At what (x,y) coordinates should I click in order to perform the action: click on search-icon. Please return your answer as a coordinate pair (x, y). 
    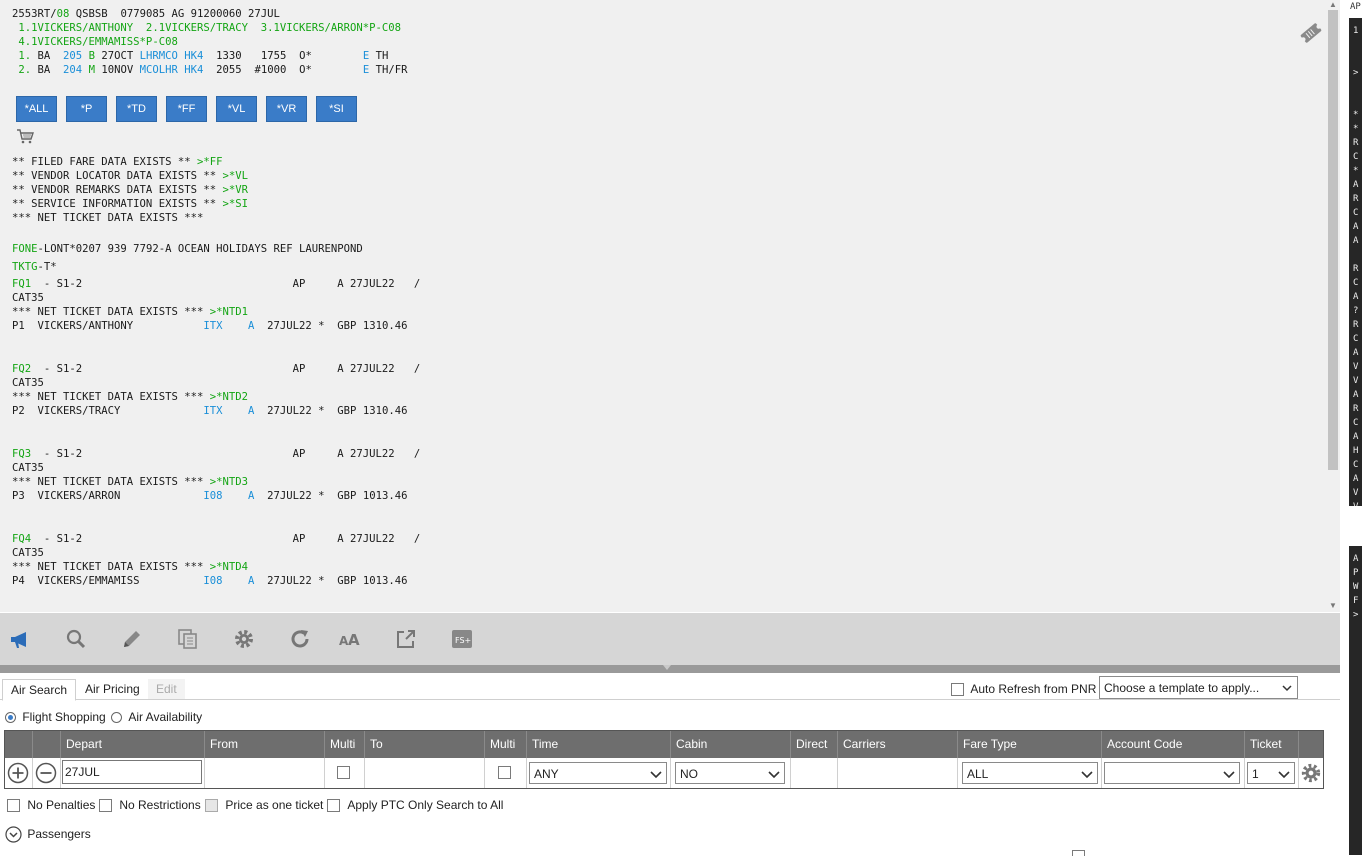
    Looking at the image, I should click on (76, 639).